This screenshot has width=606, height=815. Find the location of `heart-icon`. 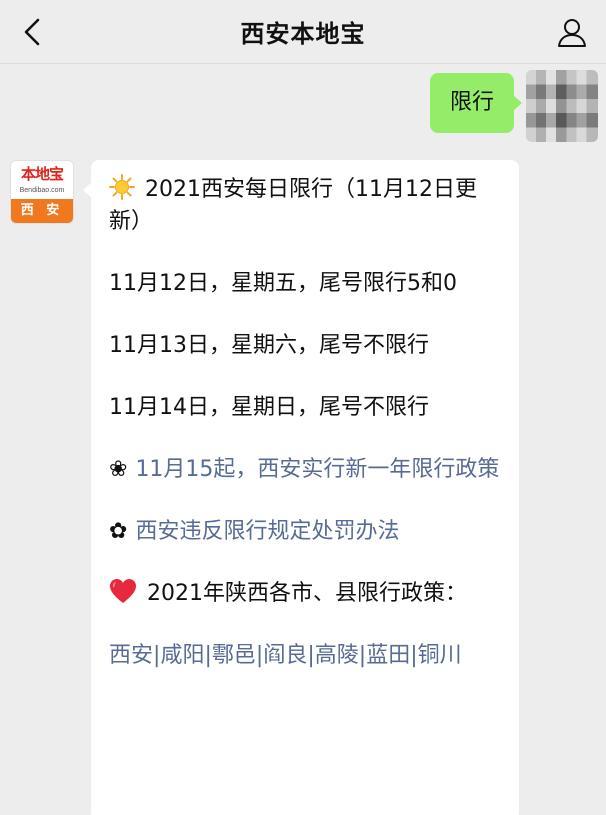

heart-icon is located at coordinates (123, 591).